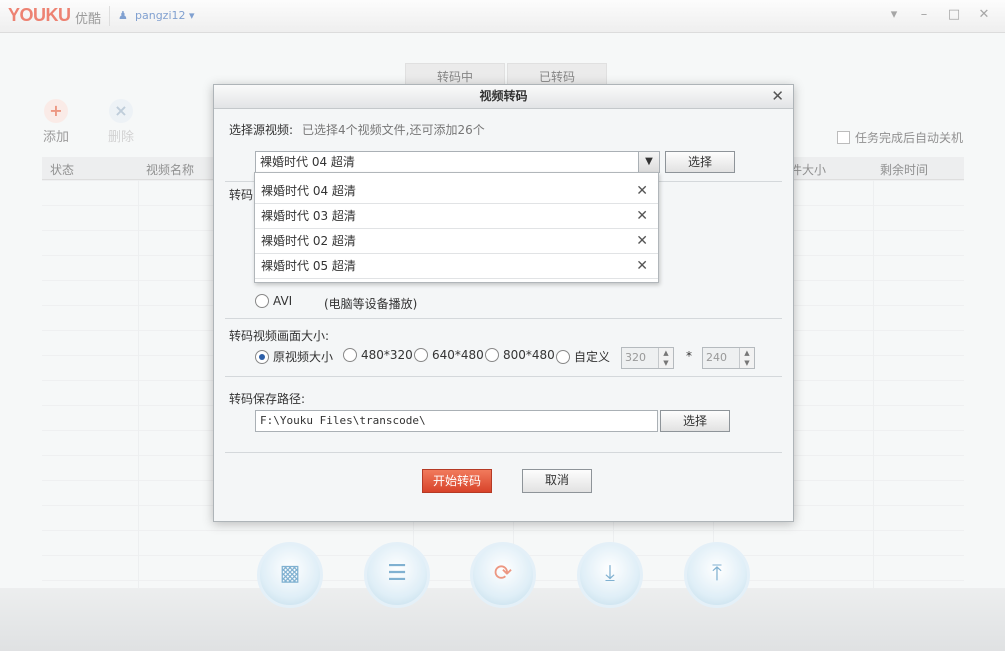 The height and width of the screenshot is (651, 1005). What do you see at coordinates (308, 191) in the screenshot?
I see `dropdown-item-label: 裸婚时代 04 超清` at bounding box center [308, 191].